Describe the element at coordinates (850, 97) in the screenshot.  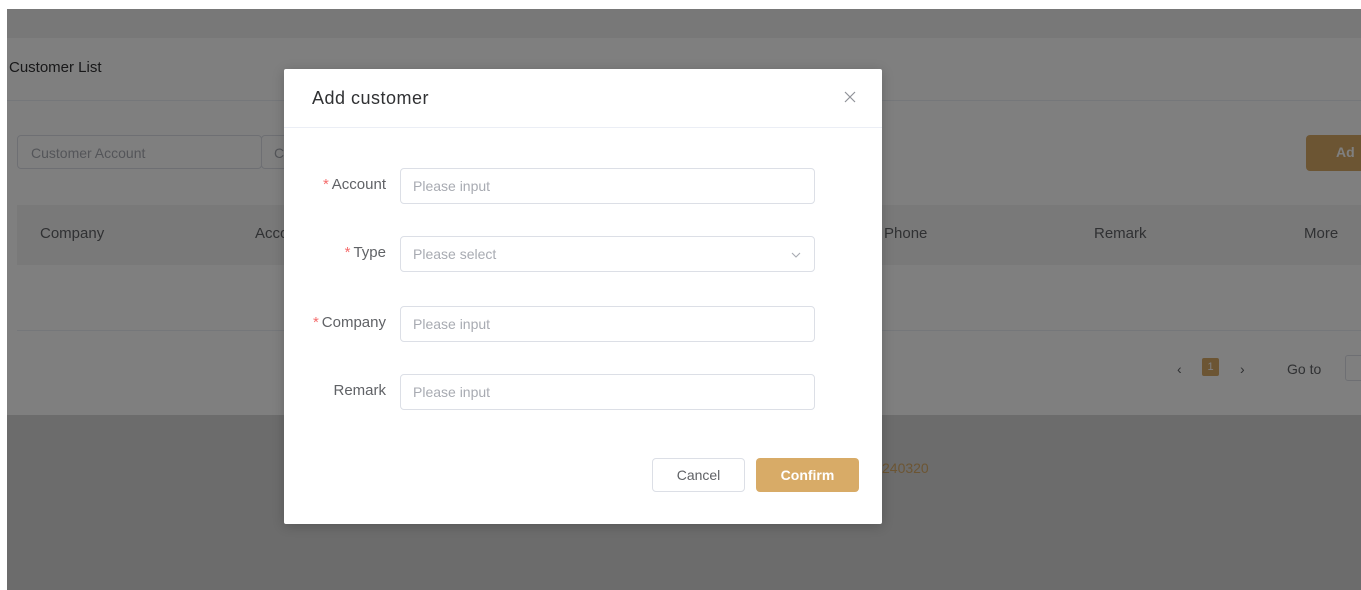
I see `close-icon` at that location.